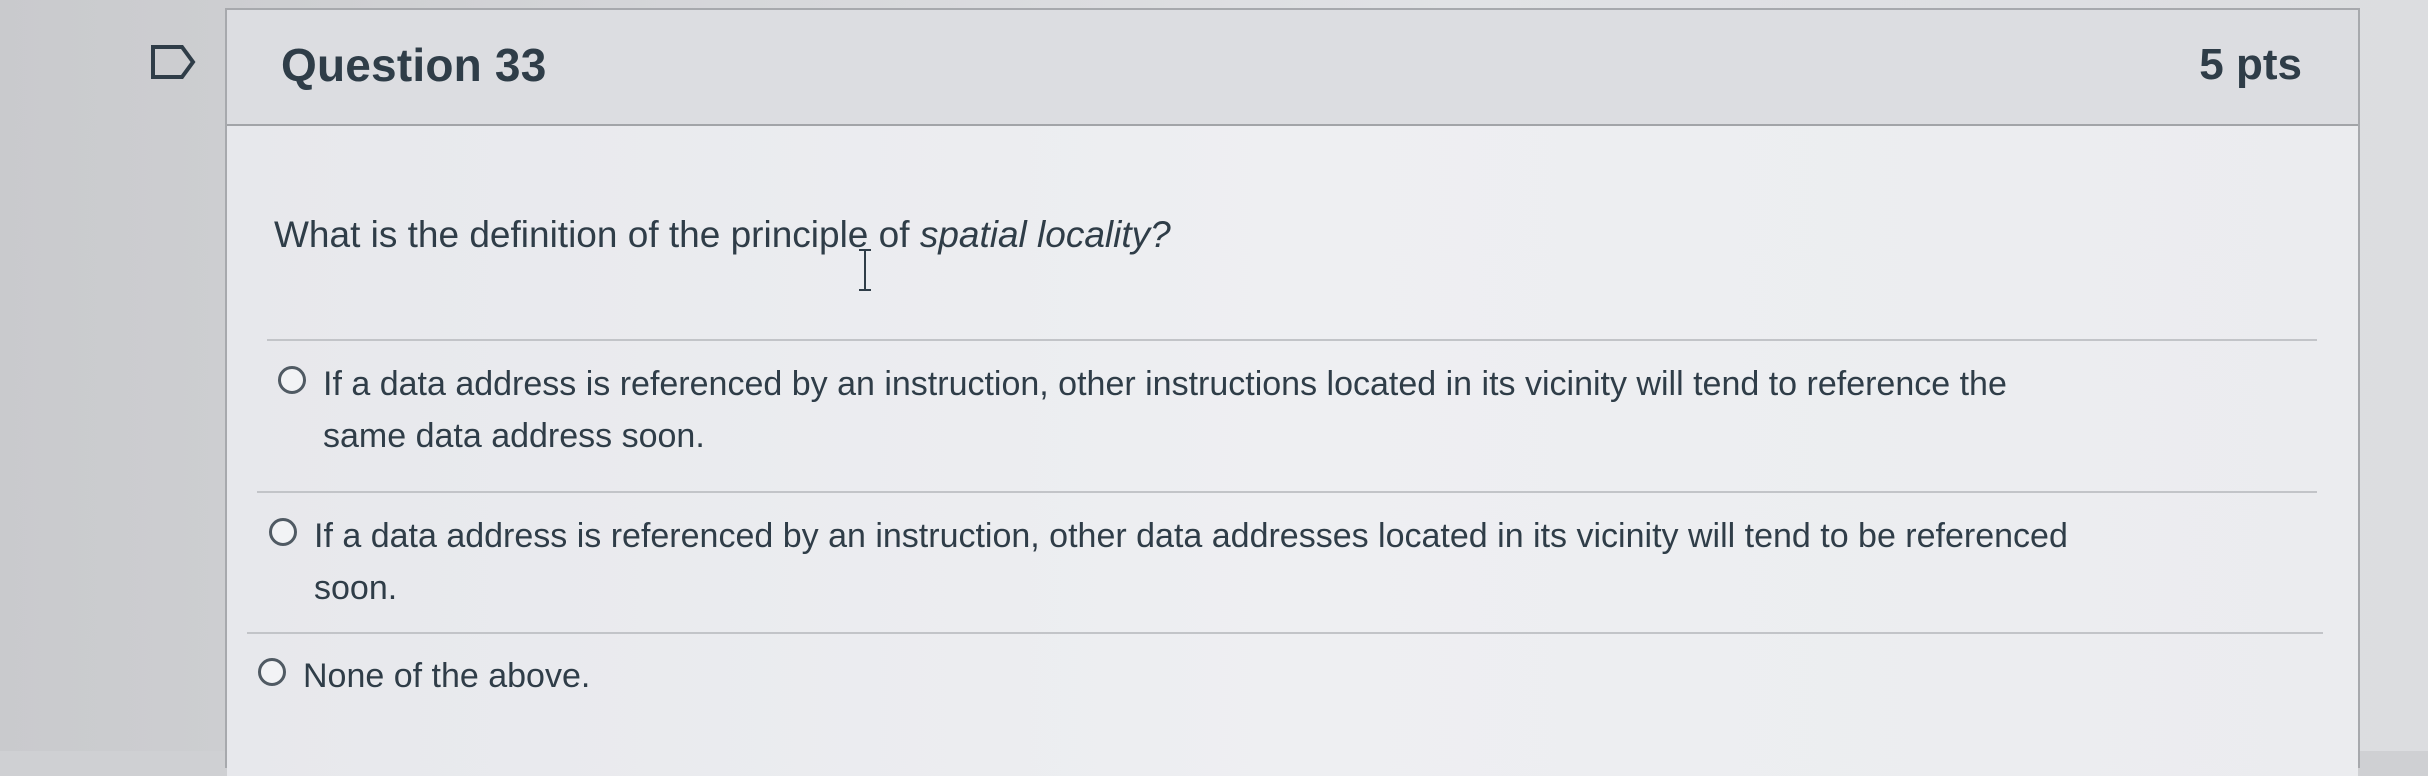 This screenshot has height=776, width=2428. I want to click on question-text-emphasis: spatial locality?, so click(1045, 234).